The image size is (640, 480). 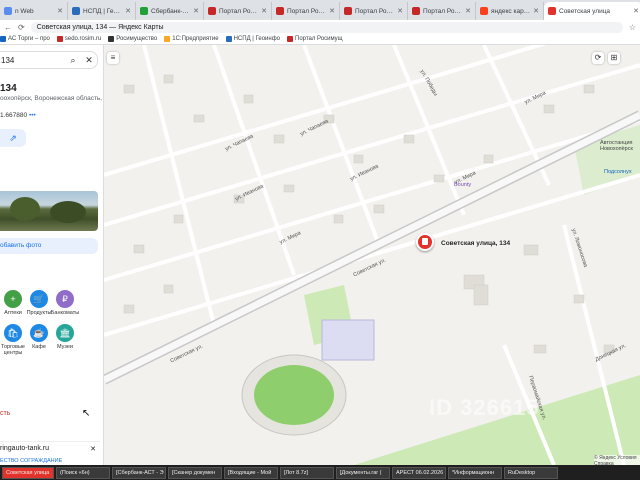 I want to click on taskbar-item: АРЕСТ 06.02.2026, so click(x=419, y=472).